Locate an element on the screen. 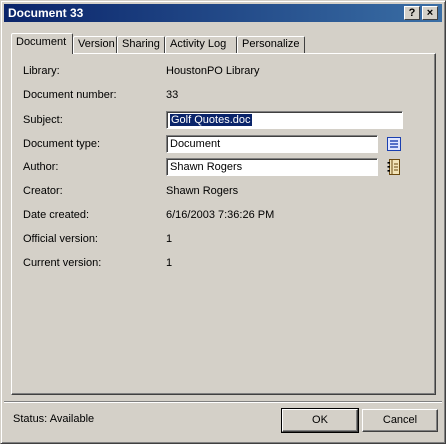  current-version-label: Current version: is located at coordinates (62, 263).